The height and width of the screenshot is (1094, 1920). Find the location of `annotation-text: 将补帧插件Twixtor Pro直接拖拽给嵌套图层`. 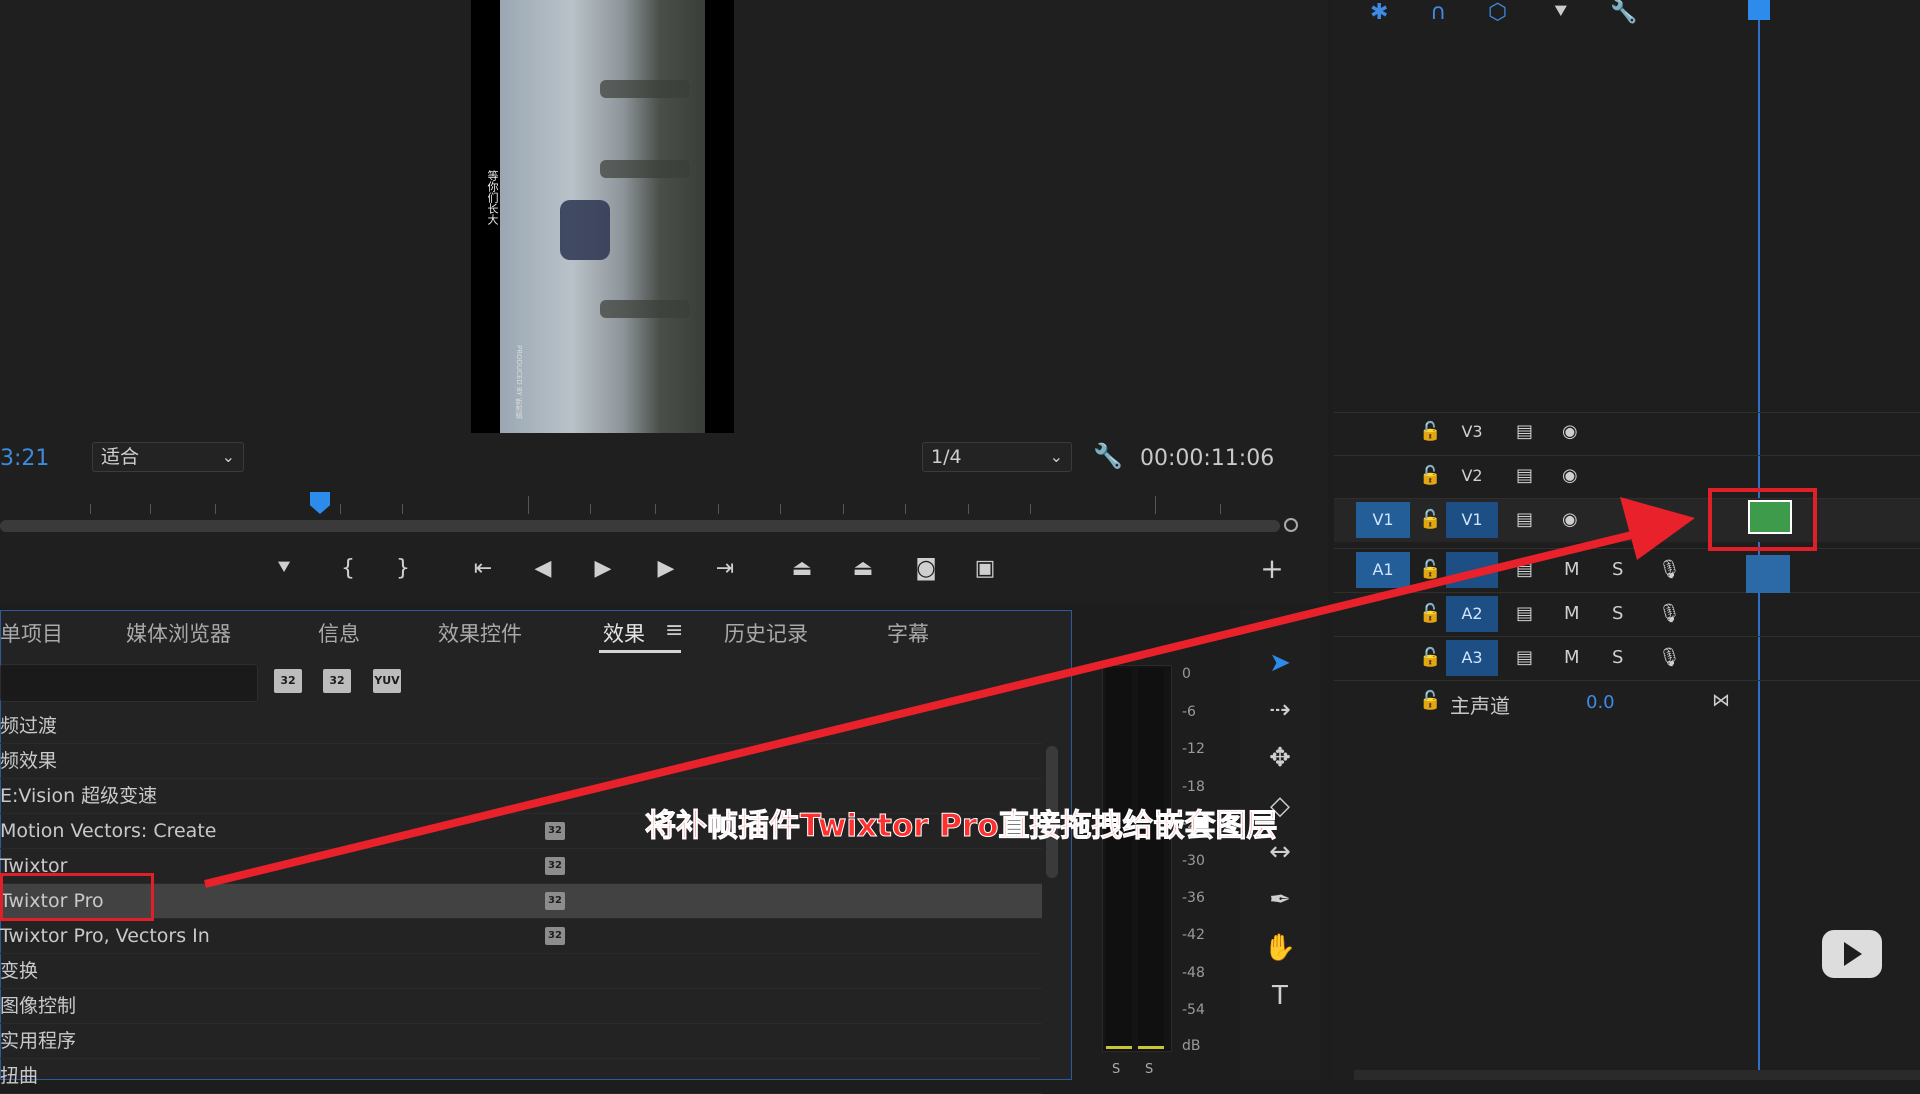

annotation-text: 将补帧插件Twixtor Pro直接拖拽给嵌套图层 is located at coordinates (962, 826).